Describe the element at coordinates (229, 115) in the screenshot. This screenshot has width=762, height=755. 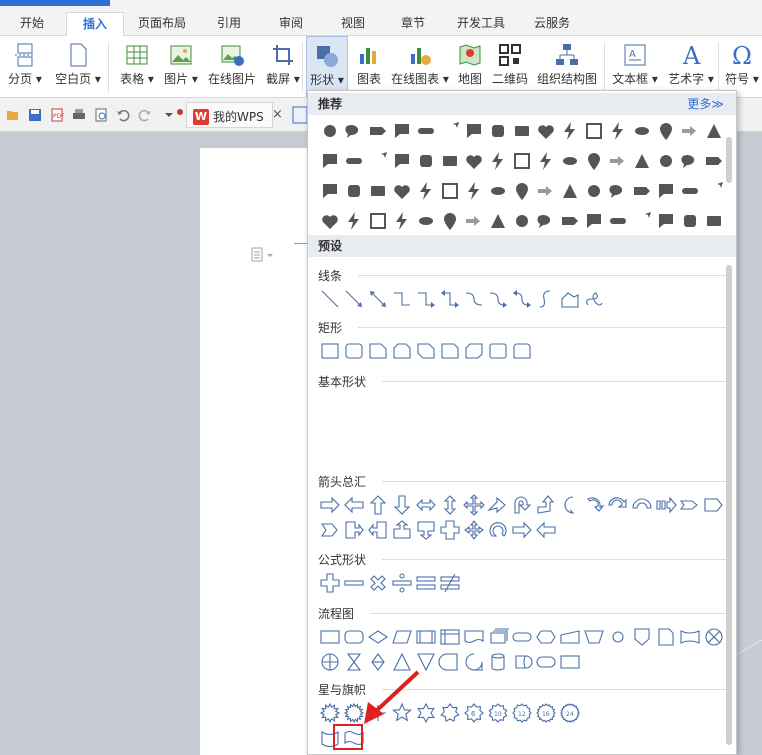
I see `document-tab: W 我的WPS` at that location.